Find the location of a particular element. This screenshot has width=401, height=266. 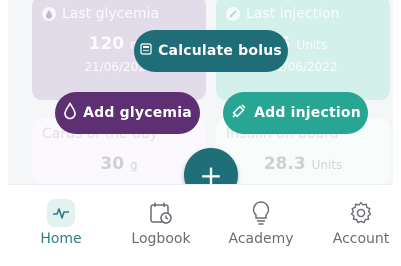

calculator-icon is located at coordinates (146, 51).